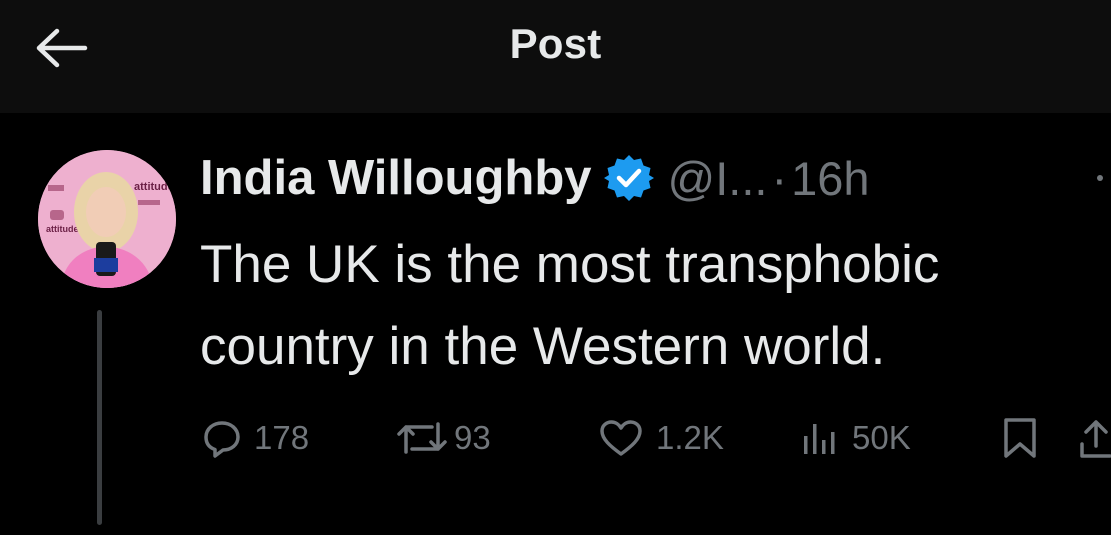  What do you see at coordinates (472, 437) in the screenshot?
I see `repost-count: 93` at bounding box center [472, 437].